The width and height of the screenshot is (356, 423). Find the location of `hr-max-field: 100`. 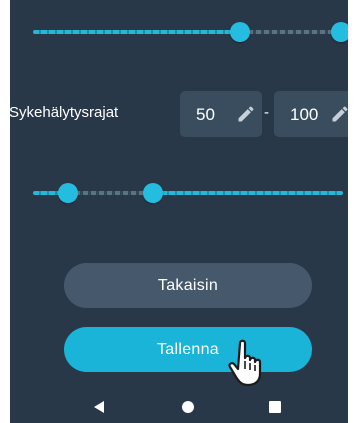

hr-max-field: 100 is located at coordinates (315, 114).